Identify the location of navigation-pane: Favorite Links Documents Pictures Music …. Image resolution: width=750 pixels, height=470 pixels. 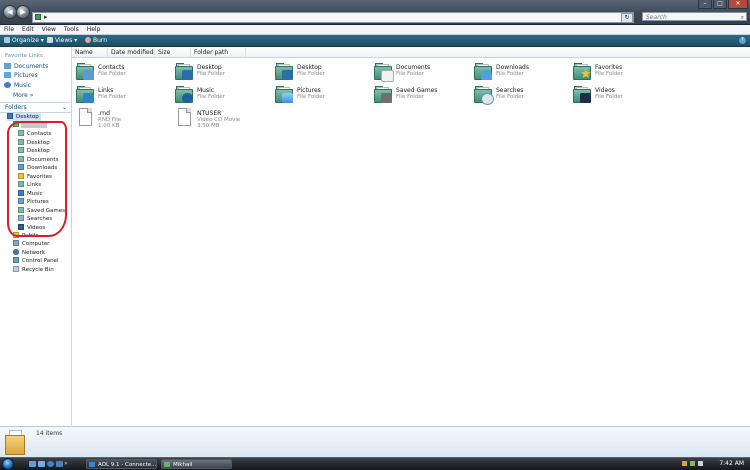
(36, 236).